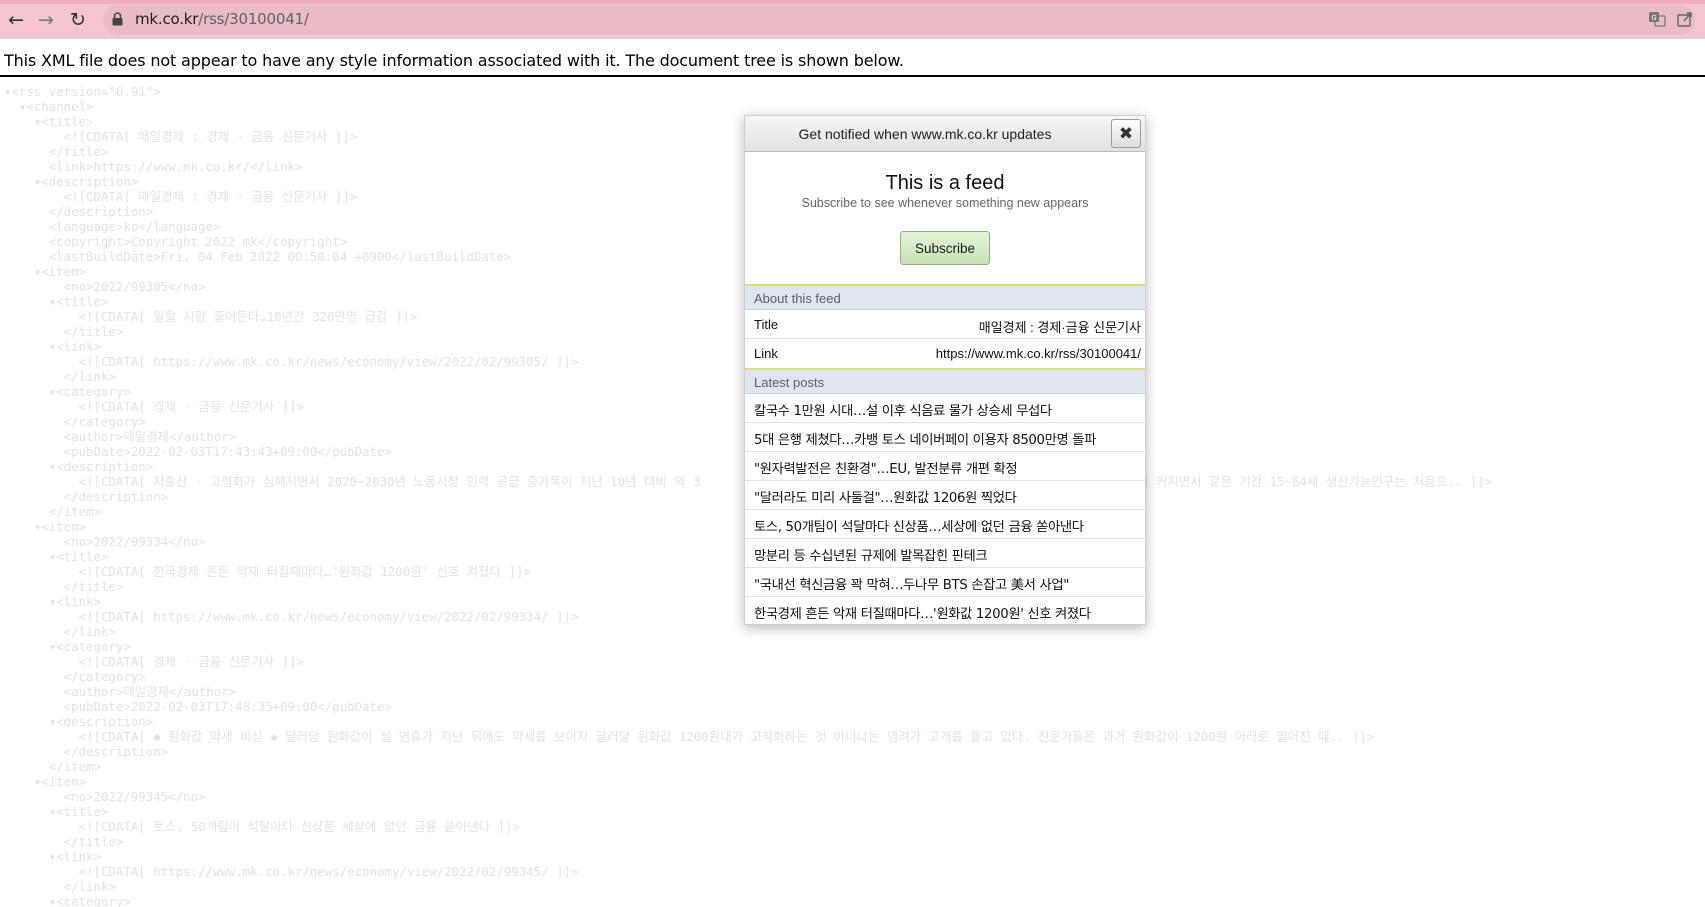 The width and height of the screenshot is (1705, 907). What do you see at coordinates (105, 286) in the screenshot?
I see `xml-tree-line: <no>2022/99305</no>` at bounding box center [105, 286].